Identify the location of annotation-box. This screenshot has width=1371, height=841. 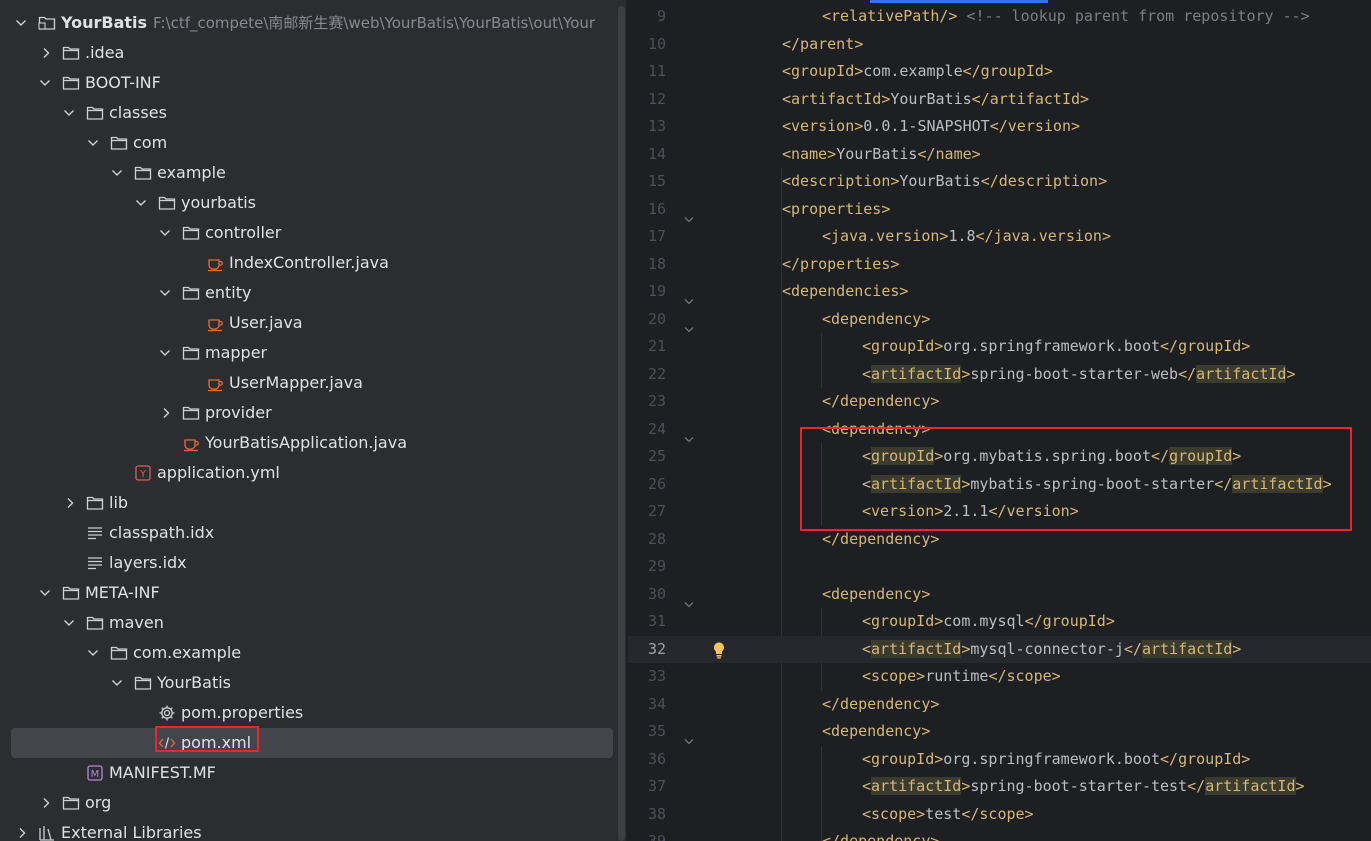
(1076, 479).